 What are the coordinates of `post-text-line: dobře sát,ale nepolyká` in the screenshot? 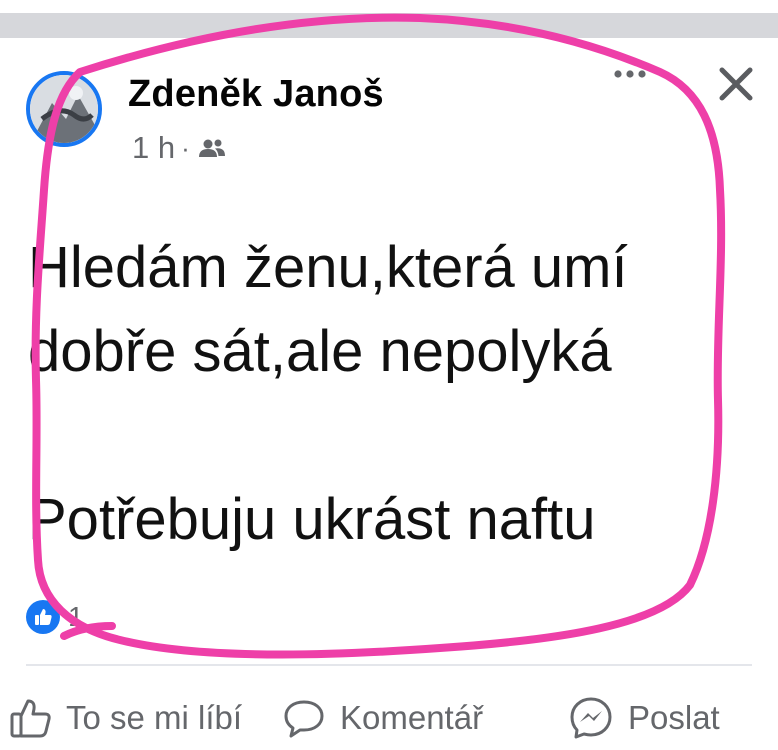 It's located at (320, 351).